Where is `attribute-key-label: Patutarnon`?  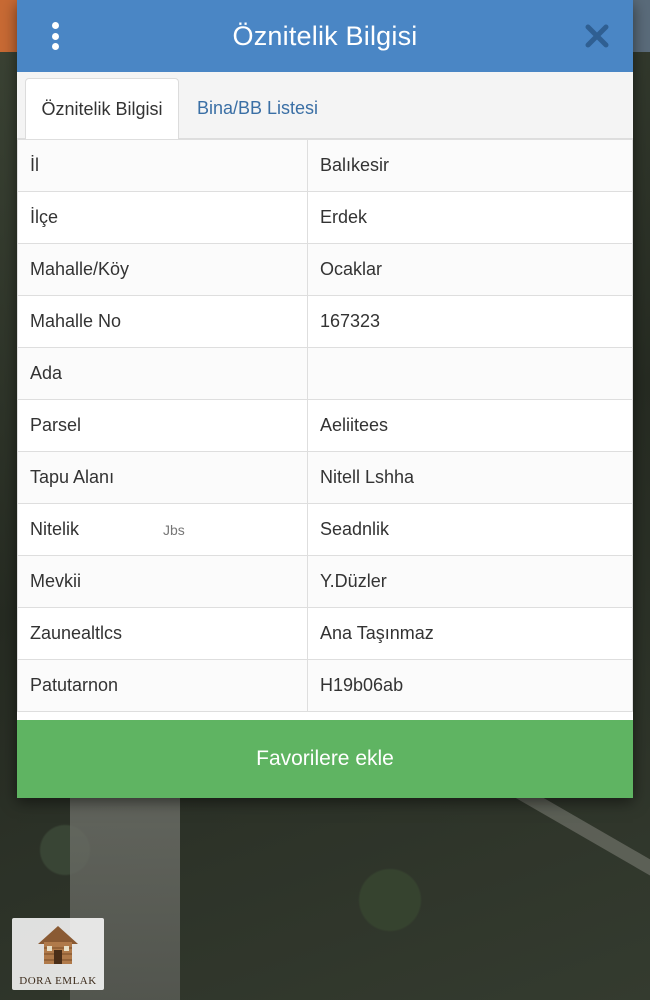
attribute-key-label: Patutarnon is located at coordinates (74, 685).